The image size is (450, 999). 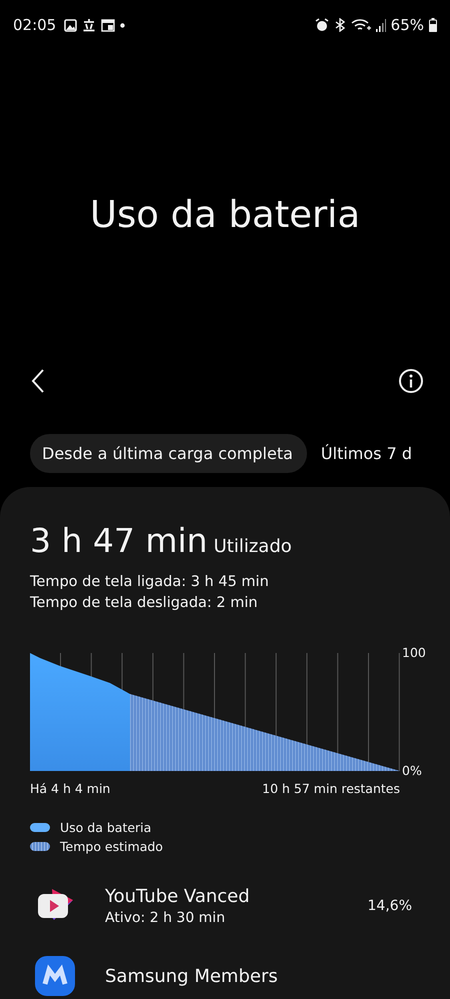 I want to click on axis-label: 100, so click(x=414, y=652).